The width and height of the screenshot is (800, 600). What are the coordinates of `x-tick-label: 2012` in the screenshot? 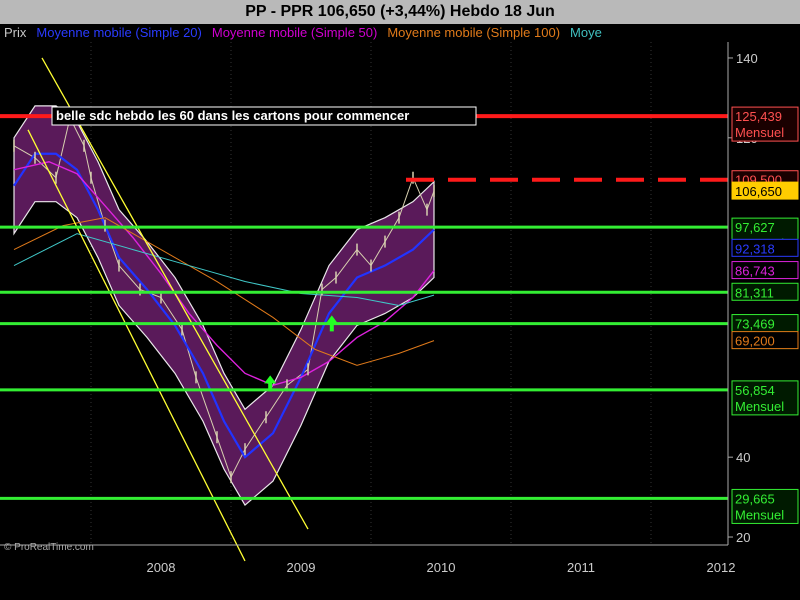 It's located at (721, 567).